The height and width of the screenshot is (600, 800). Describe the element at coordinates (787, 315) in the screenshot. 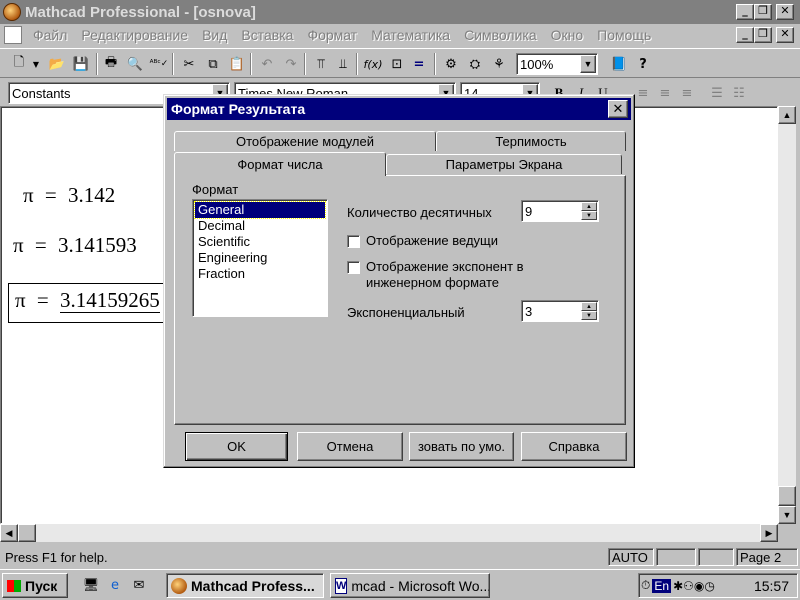

I see `vertical-scrollbar: ▲ ▼` at that location.